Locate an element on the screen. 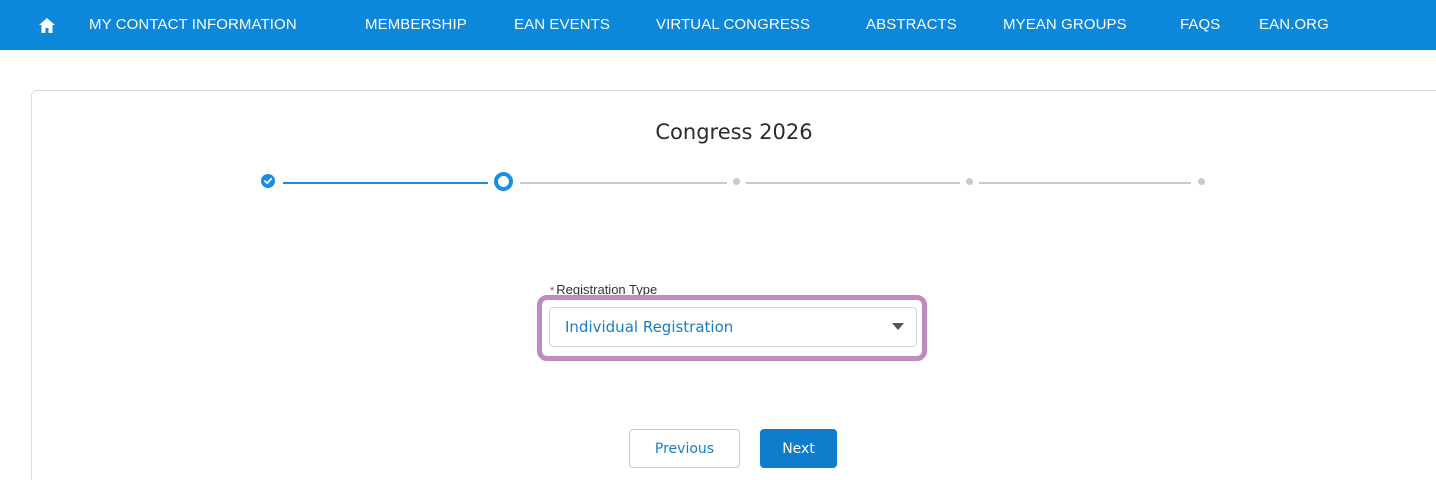 The height and width of the screenshot is (480, 1436). step-completed is located at coordinates (268, 181).